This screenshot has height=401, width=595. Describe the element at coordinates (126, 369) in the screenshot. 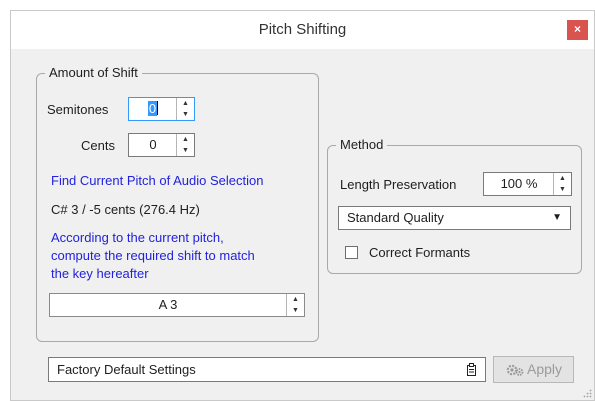

I see `preset-value: Factory Default Settings` at that location.